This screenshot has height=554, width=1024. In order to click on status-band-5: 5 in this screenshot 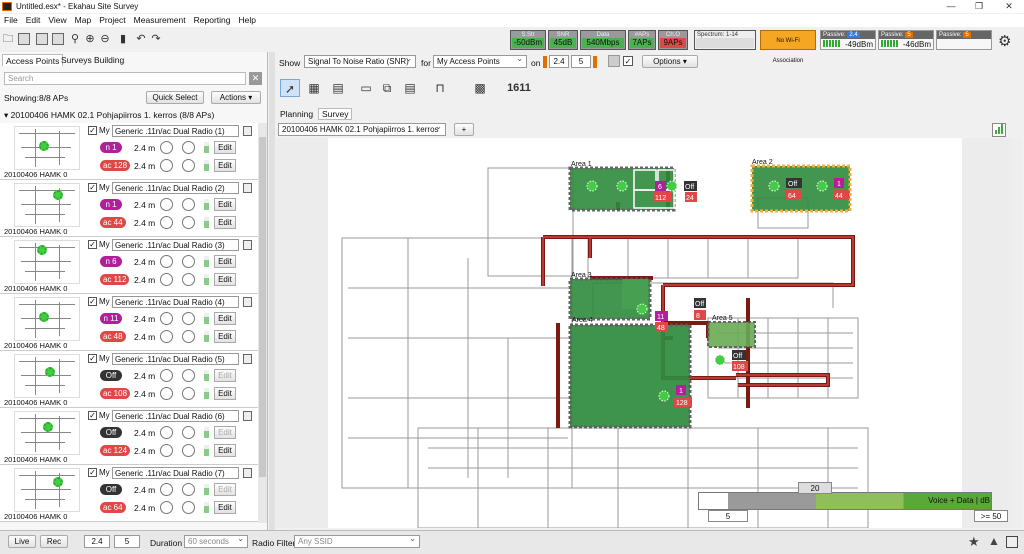, I will do `click(127, 541)`.